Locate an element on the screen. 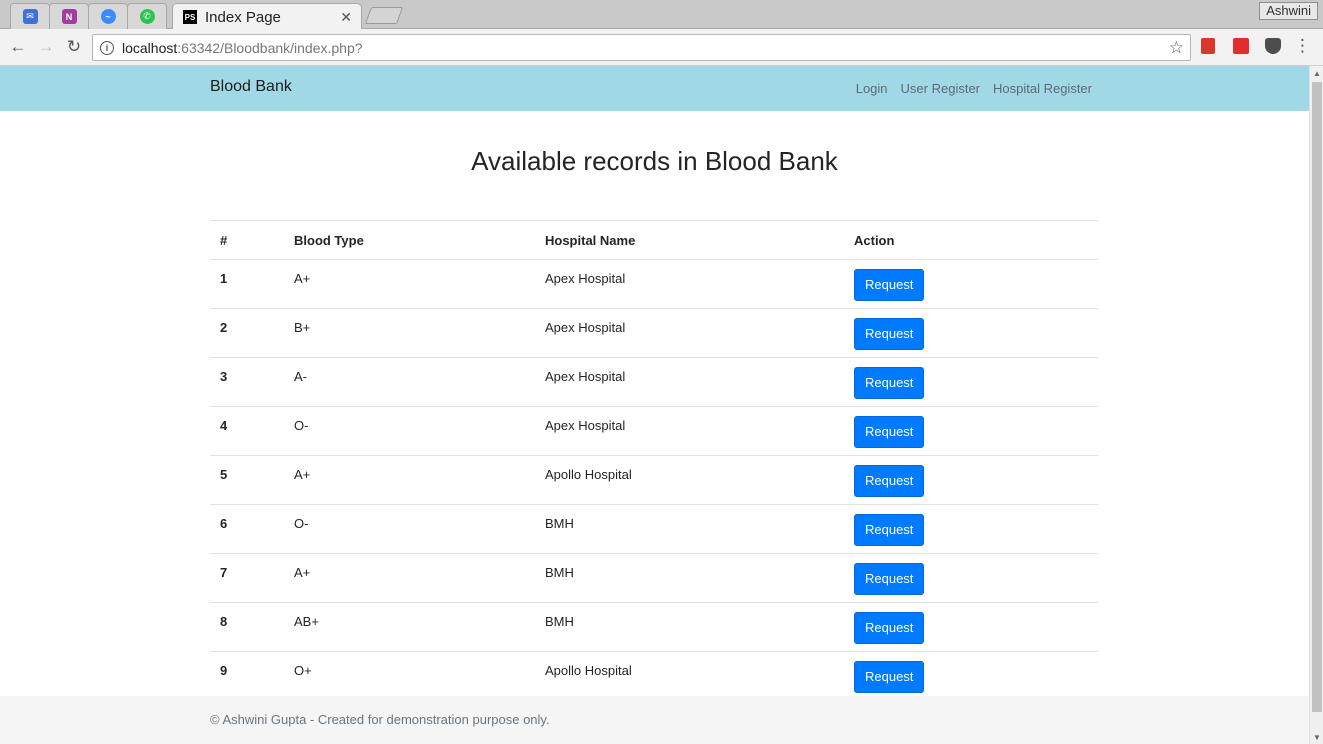  lastpass-extension-icon is located at coordinates (1241, 46).